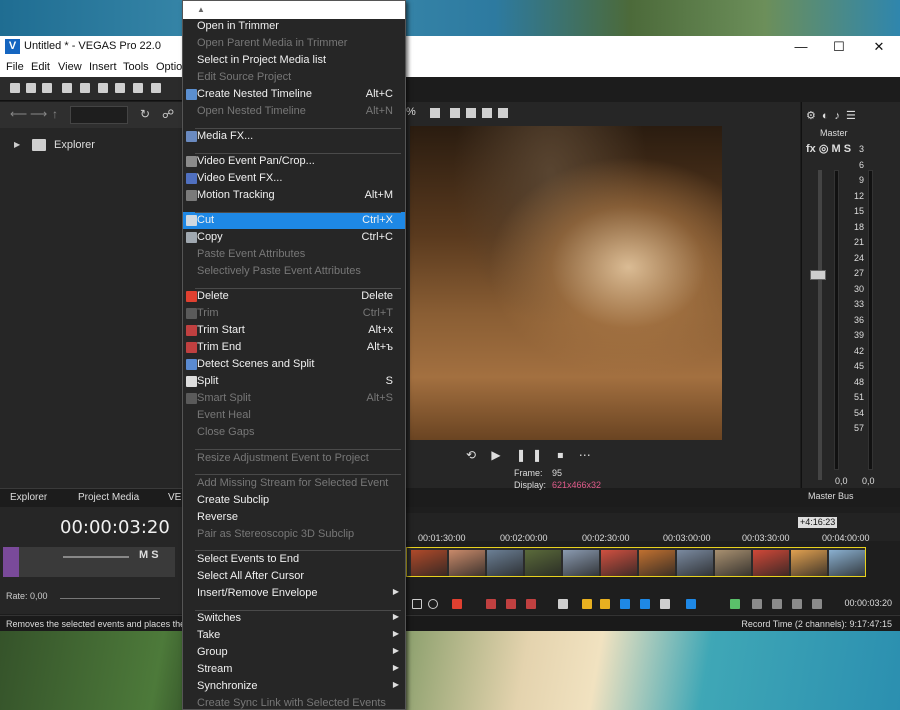  What do you see at coordinates (379, 111) in the screenshot?
I see `menu-item-shortcut: Alt+N` at bounding box center [379, 111].